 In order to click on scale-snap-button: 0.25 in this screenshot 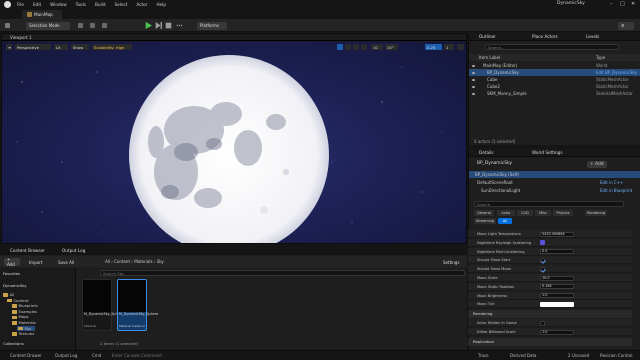, I will do `click(433, 47)`.